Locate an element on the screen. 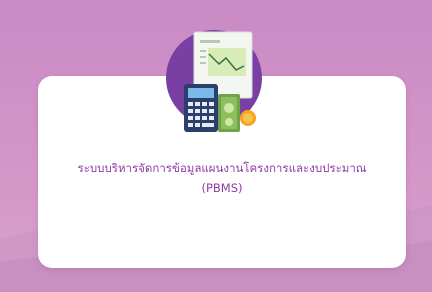 This screenshot has height=292, width=432. budget-document-icon is located at coordinates (214, 81).